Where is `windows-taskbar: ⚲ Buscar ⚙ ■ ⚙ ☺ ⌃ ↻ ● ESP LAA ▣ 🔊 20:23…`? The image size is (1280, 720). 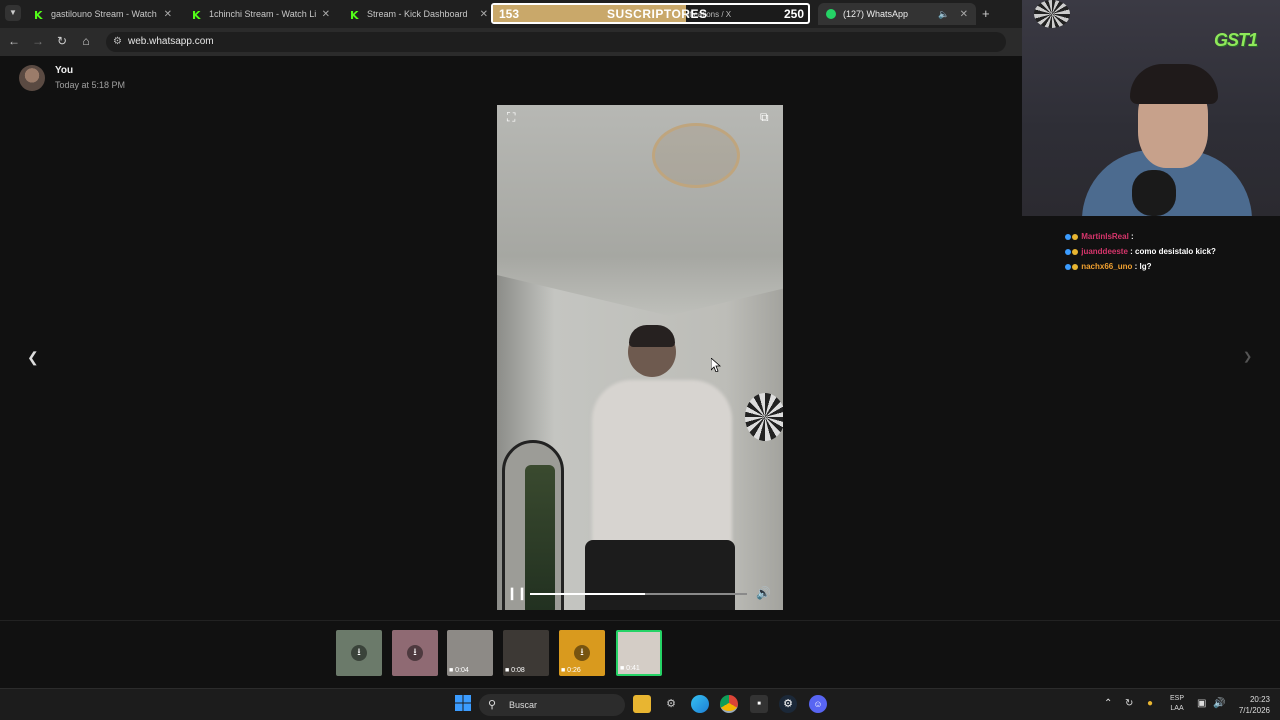 windows-taskbar: ⚲ Buscar ⚙ ■ ⚙ ☺ ⌃ ↻ ● ESP LAA ▣ 🔊 20:23… is located at coordinates (640, 704).